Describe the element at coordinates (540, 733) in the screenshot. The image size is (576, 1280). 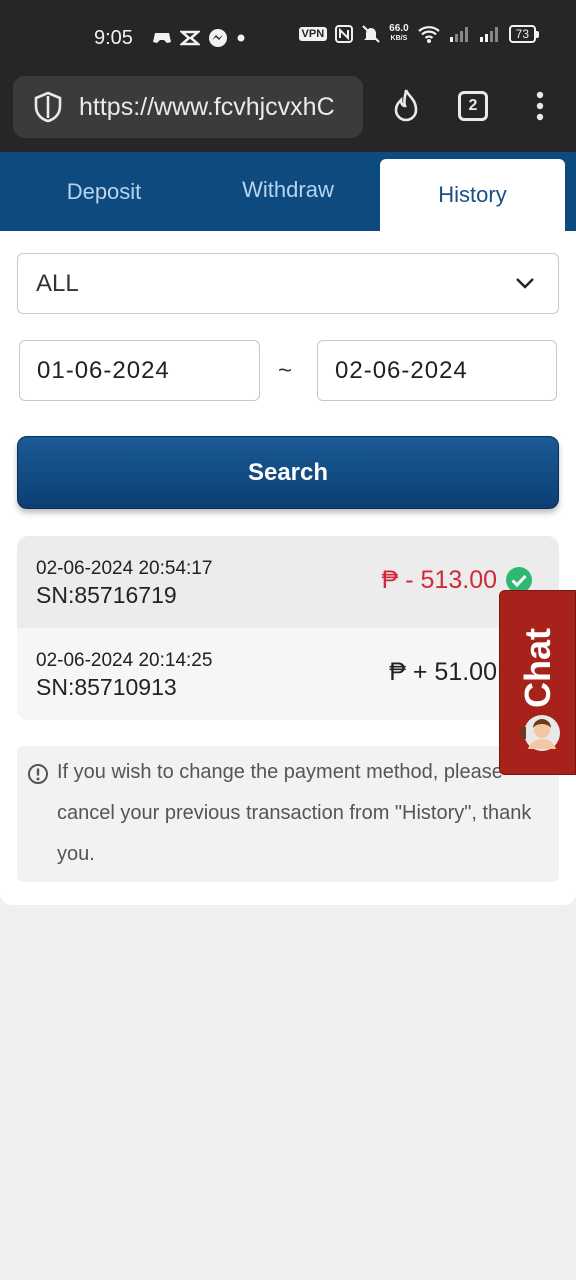
I see `support-agent-icon` at that location.